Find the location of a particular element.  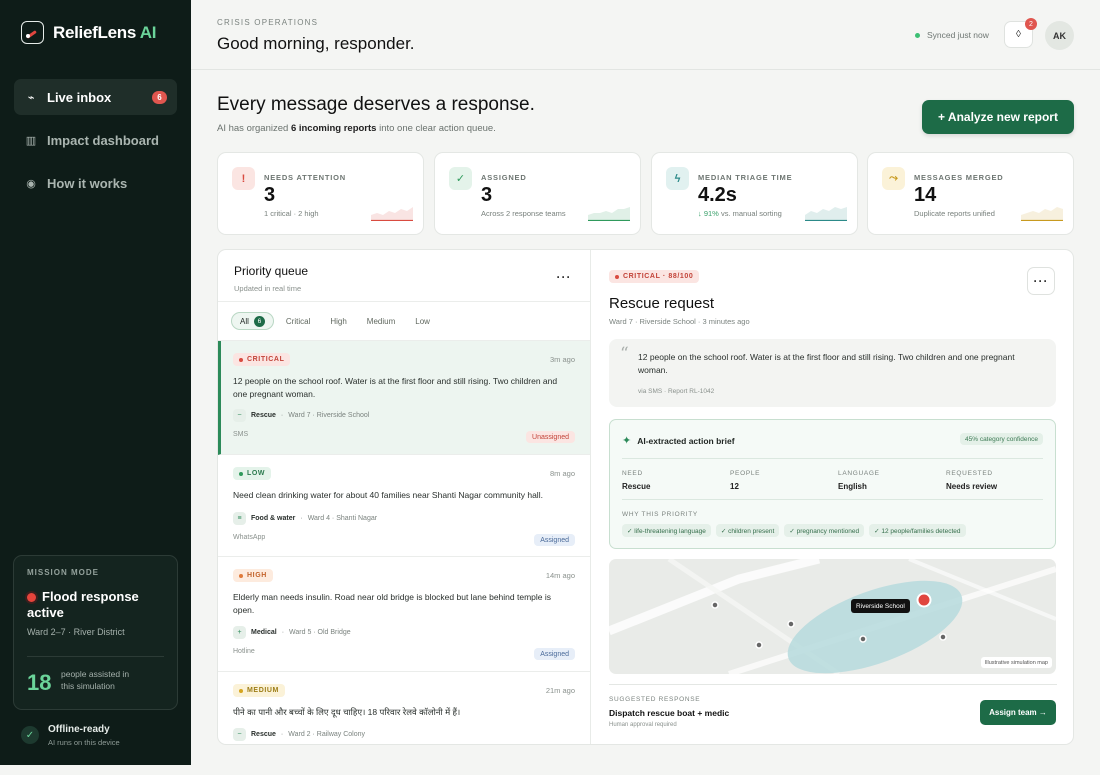

suggested-response-label: SUGGESTED RESPONSE is located at coordinates (655, 699).